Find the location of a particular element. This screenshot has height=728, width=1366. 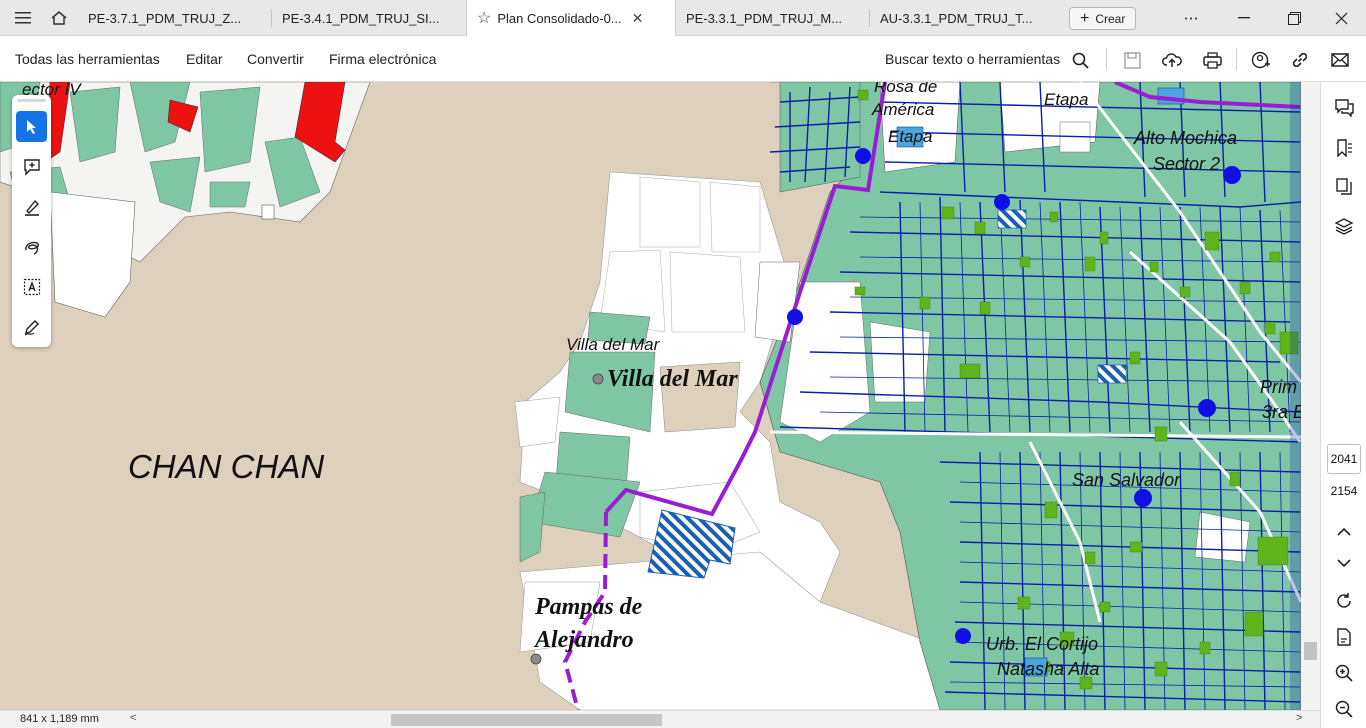

share-user-icon is located at coordinates (1260, 60).